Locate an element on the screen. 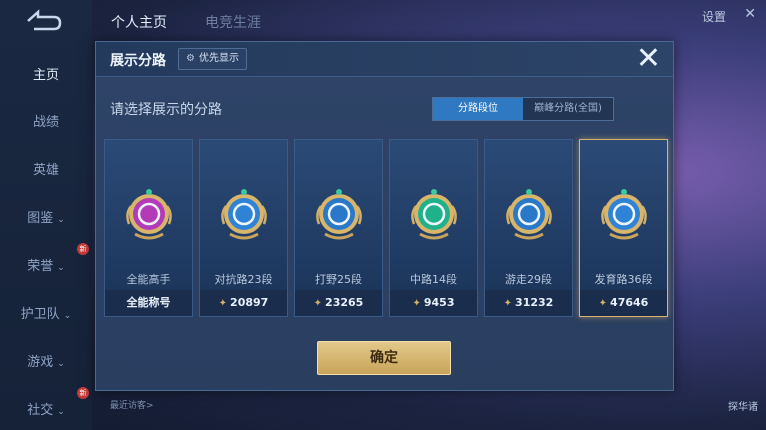 This screenshot has width=766, height=430. sidebar-item-heroes: 英雄 is located at coordinates (46, 168).